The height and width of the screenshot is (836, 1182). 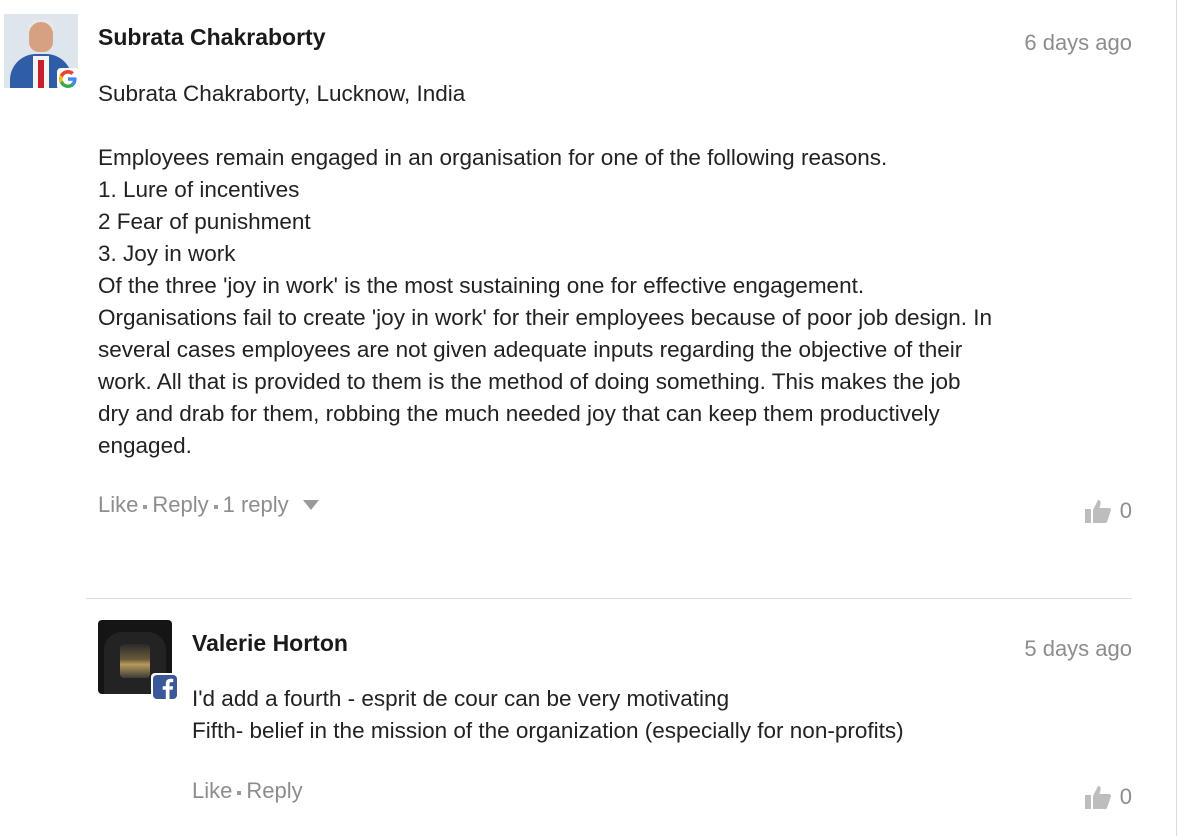 What do you see at coordinates (310, 505) in the screenshot?
I see `chevron-down-icon` at bounding box center [310, 505].